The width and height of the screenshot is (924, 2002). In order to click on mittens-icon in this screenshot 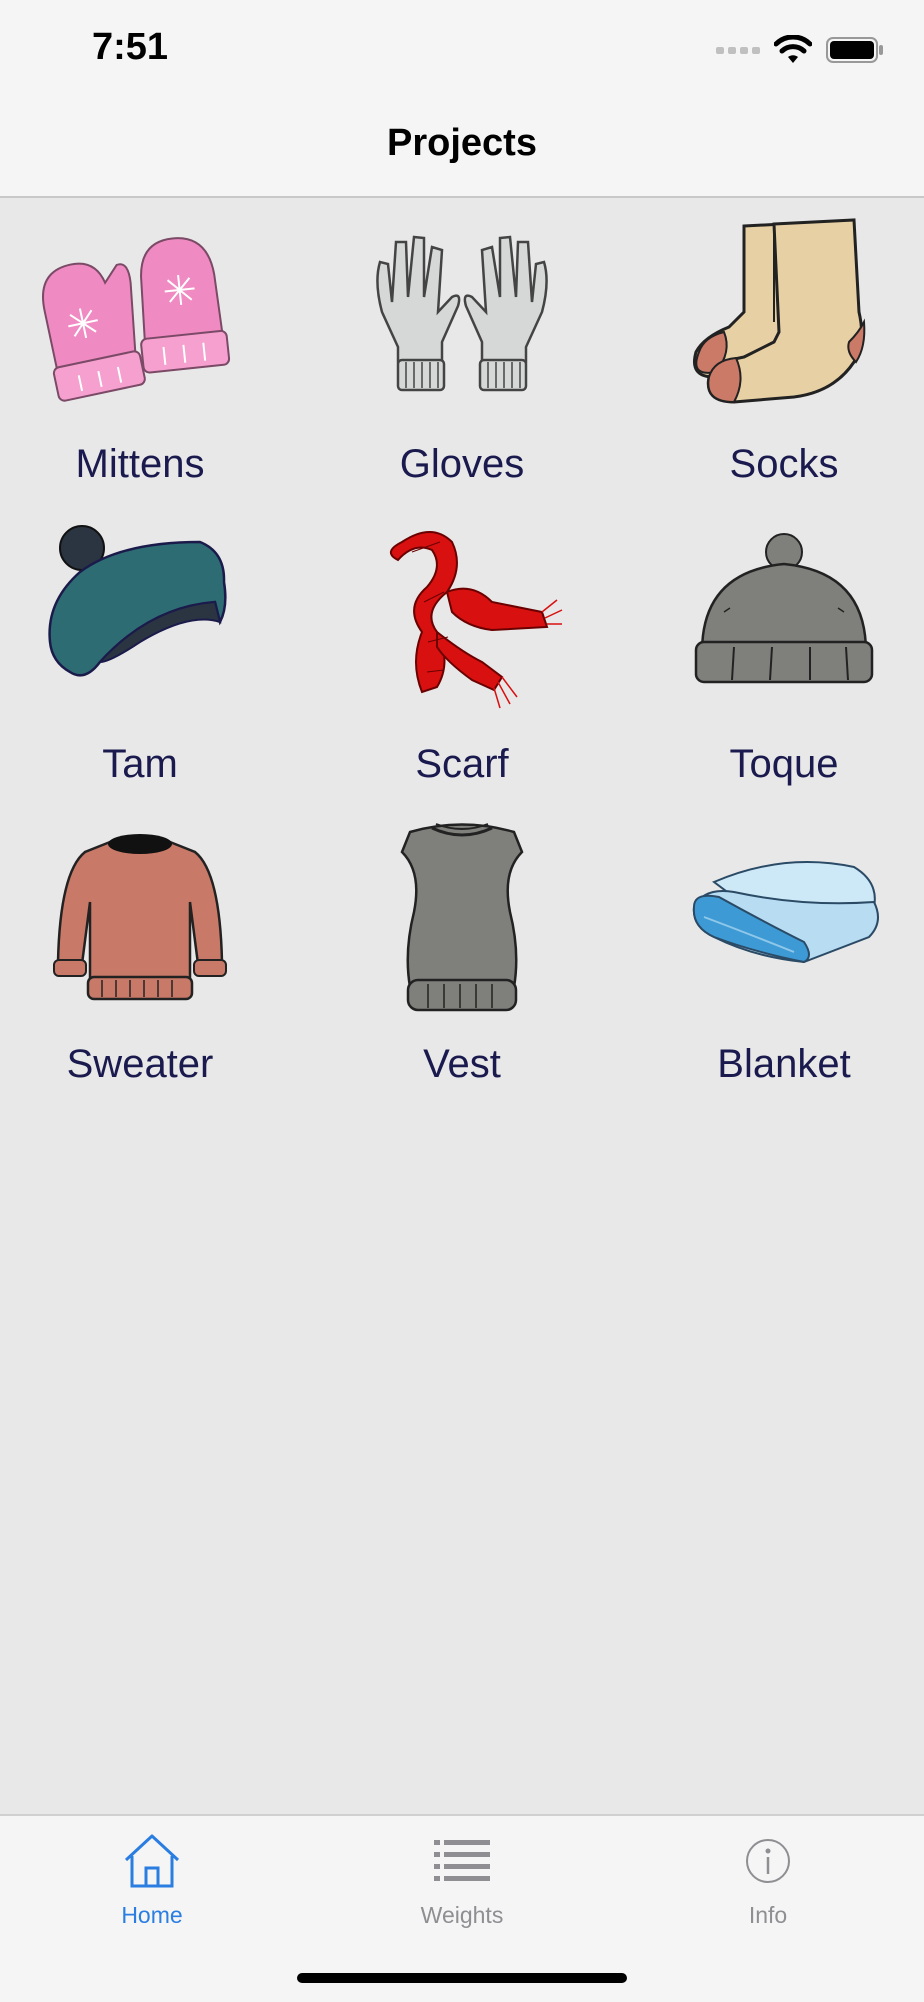, I will do `click(136, 319)`.